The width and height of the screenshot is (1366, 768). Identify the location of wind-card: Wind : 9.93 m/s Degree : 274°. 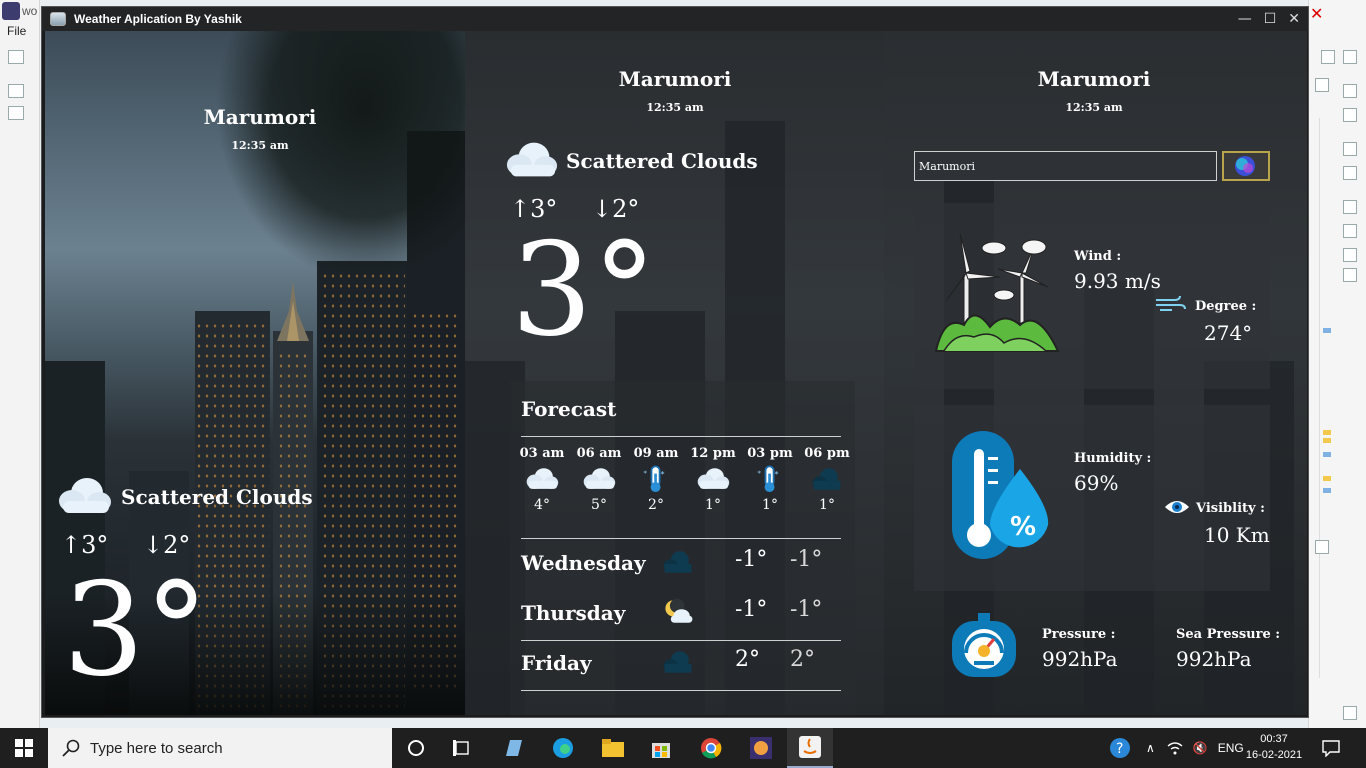
(1092, 296).